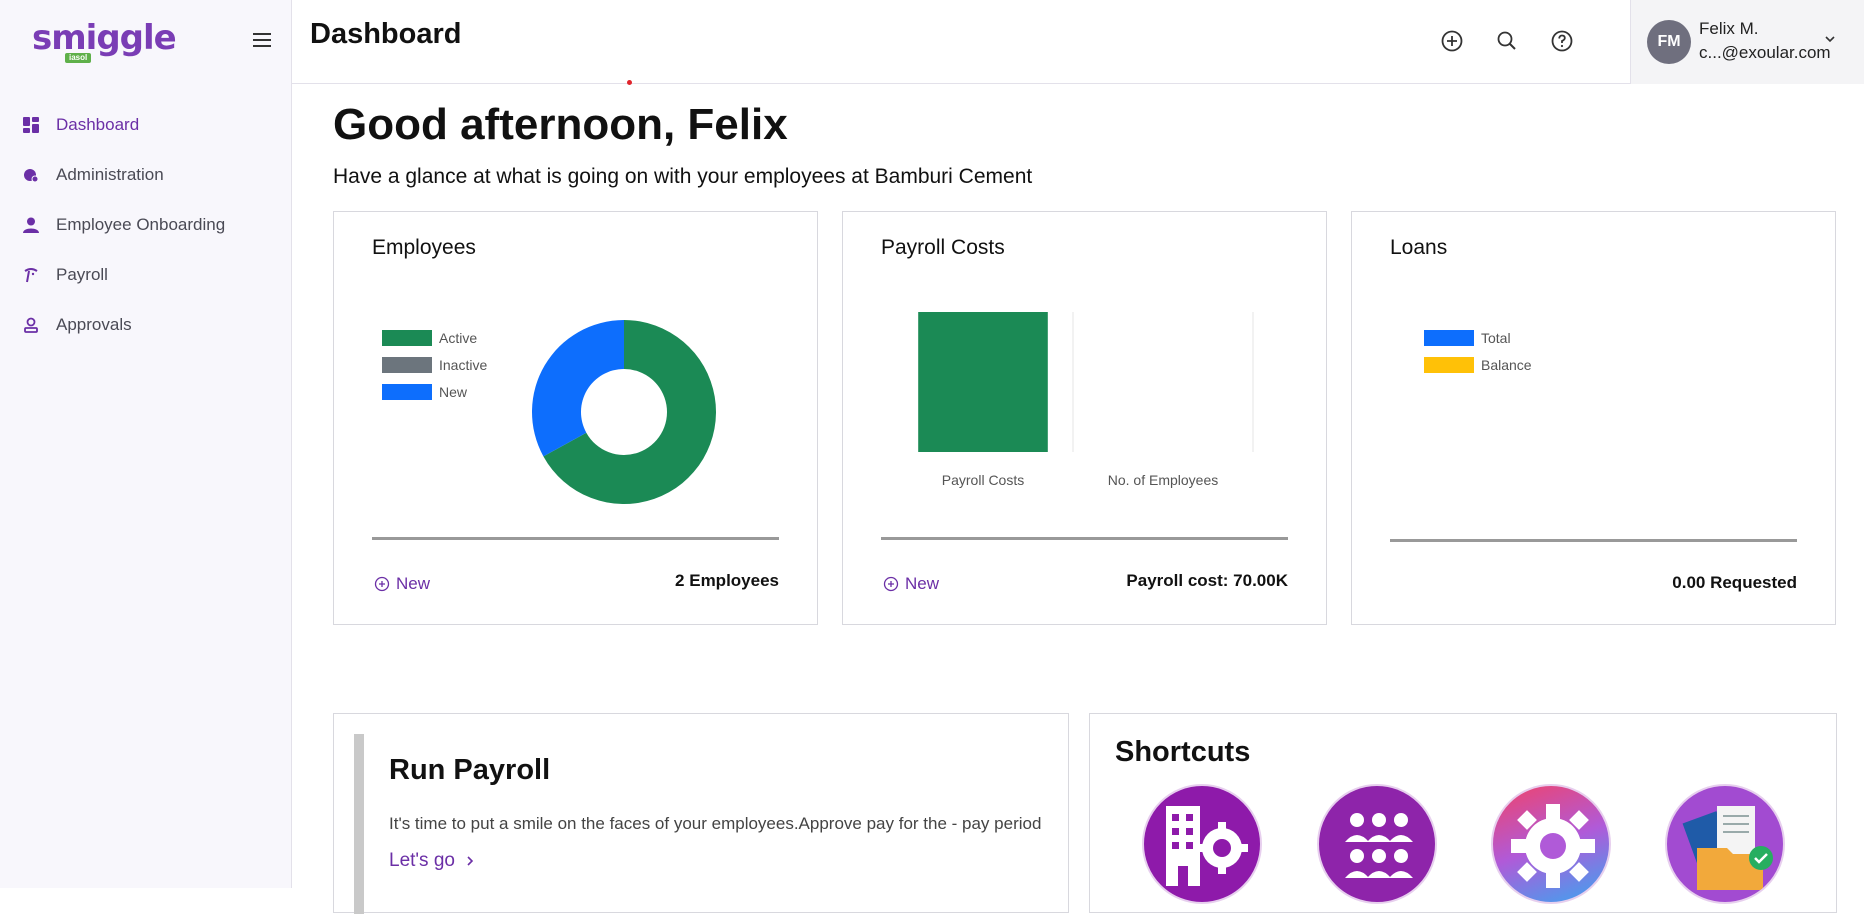 The height and width of the screenshot is (914, 1864). I want to click on app-logo: smiggle iasol, so click(104, 41).